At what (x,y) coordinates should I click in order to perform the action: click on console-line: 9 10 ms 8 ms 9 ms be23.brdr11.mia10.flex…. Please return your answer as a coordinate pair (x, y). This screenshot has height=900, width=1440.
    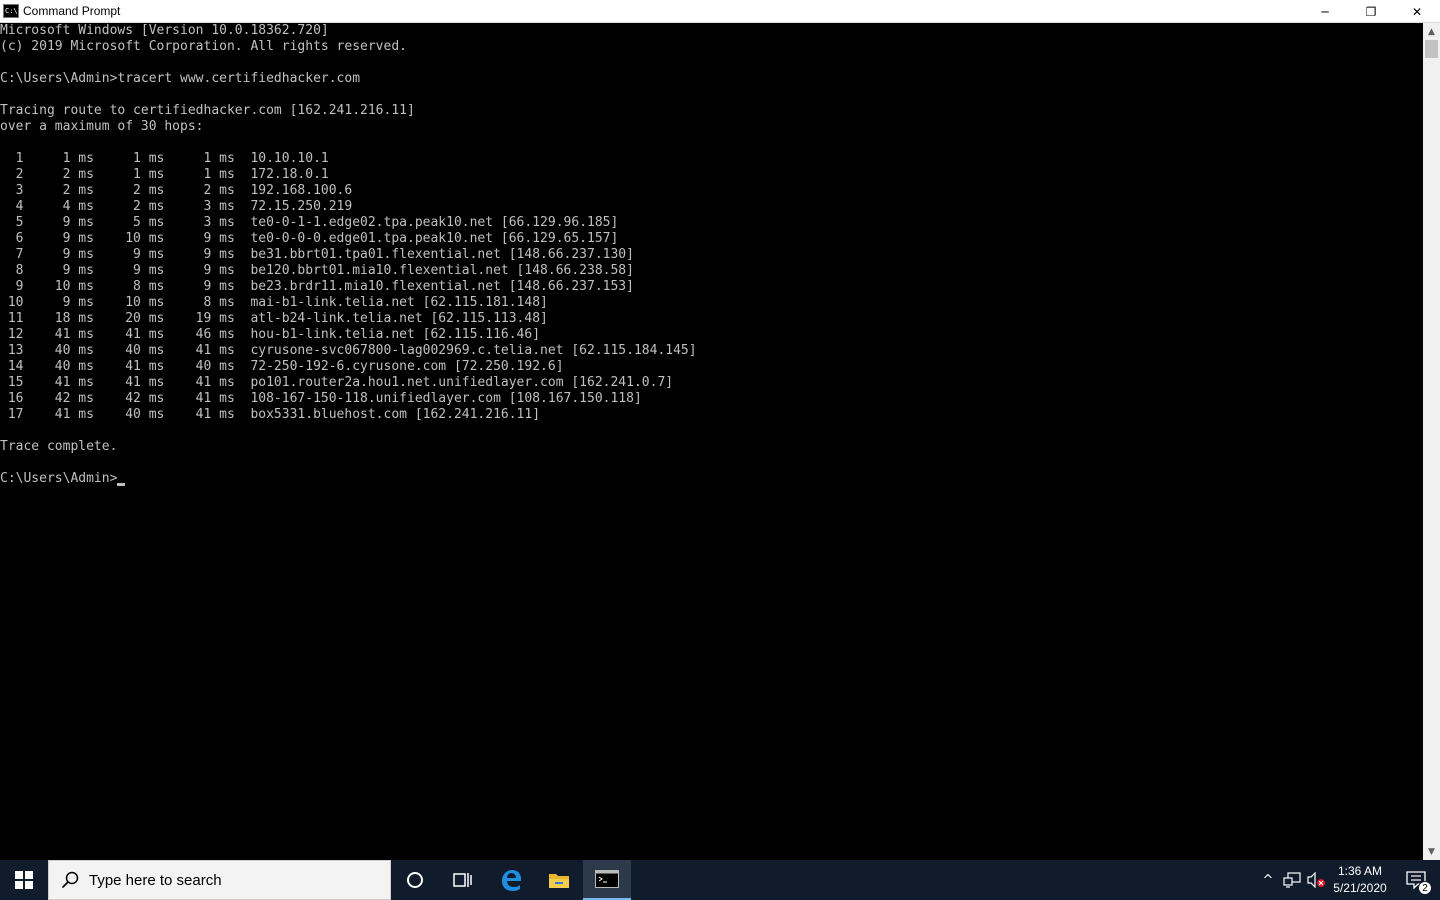
    Looking at the image, I should click on (317, 286).